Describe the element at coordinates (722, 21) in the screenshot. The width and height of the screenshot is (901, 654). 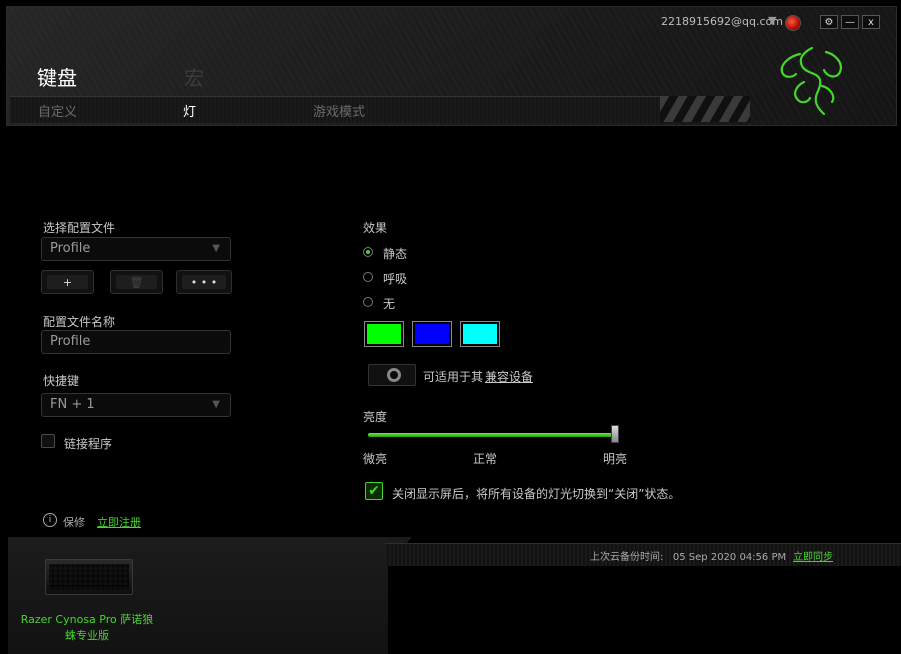
I see `account-email: 2218915692@qq.com` at that location.